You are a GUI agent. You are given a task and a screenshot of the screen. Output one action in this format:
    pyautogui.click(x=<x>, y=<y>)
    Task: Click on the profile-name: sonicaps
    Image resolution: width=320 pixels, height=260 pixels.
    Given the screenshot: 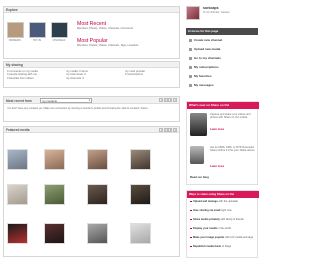 What is the action you would take?
    pyautogui.click(x=211, y=8)
    